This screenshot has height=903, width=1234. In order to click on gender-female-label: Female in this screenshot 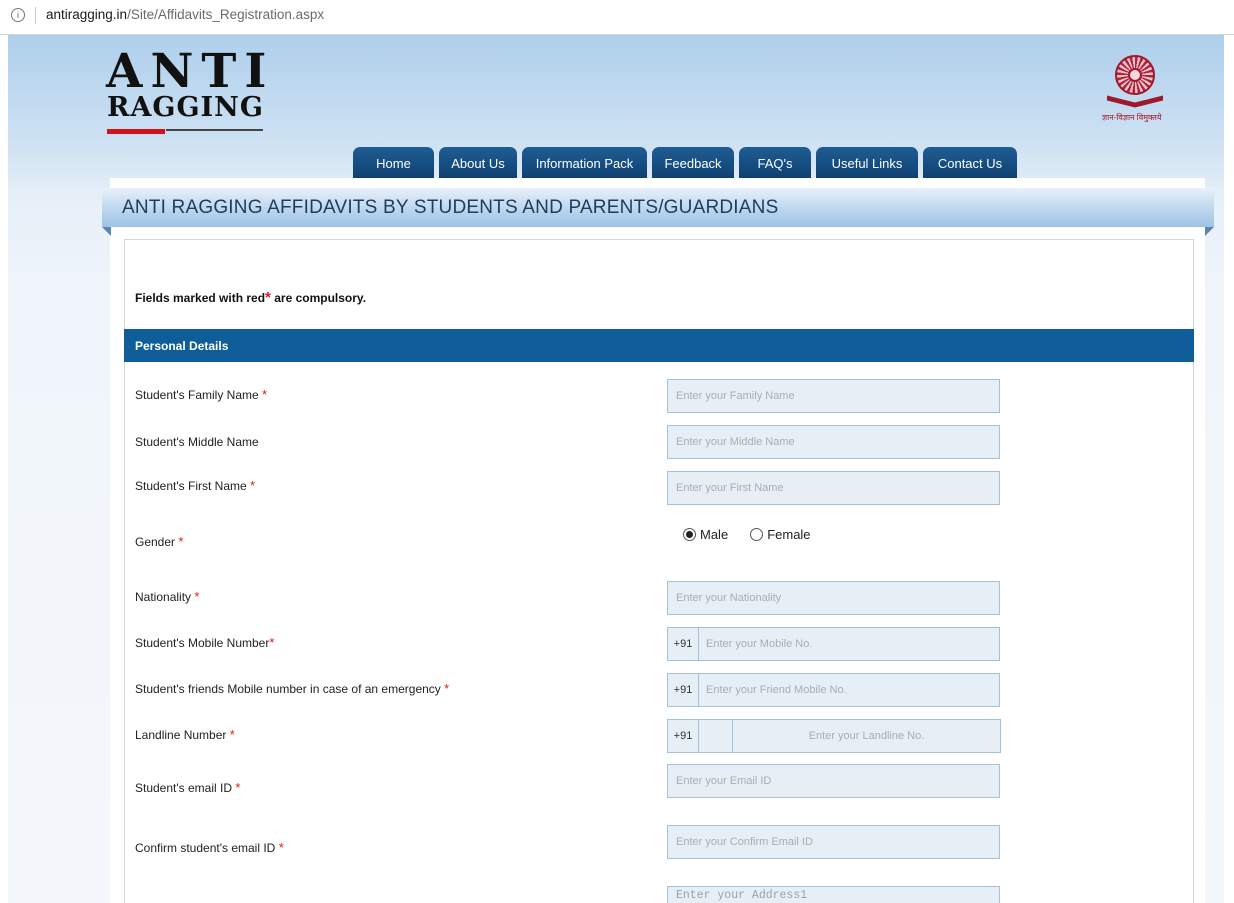, I will do `click(788, 534)`.